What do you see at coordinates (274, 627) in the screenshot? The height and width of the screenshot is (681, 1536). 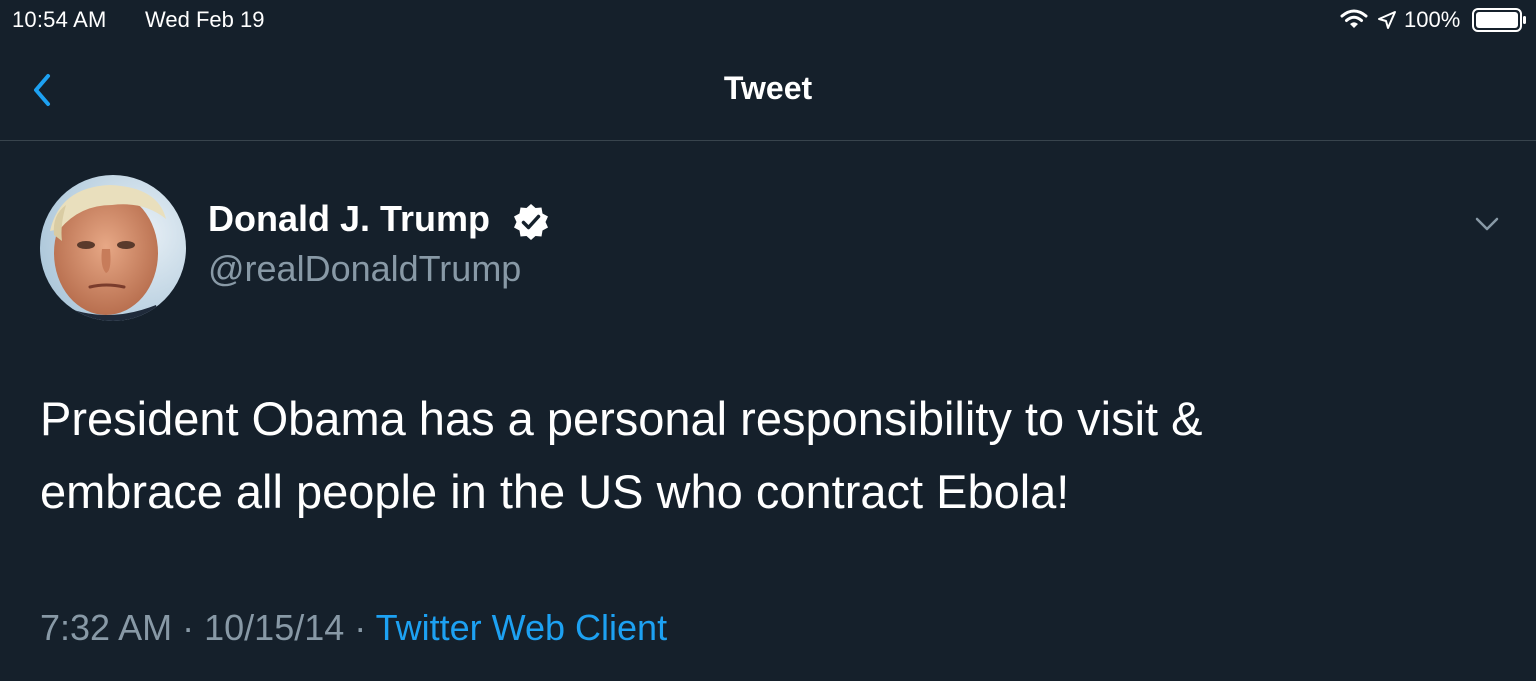 I see `tweet-date: 10/15/14` at bounding box center [274, 627].